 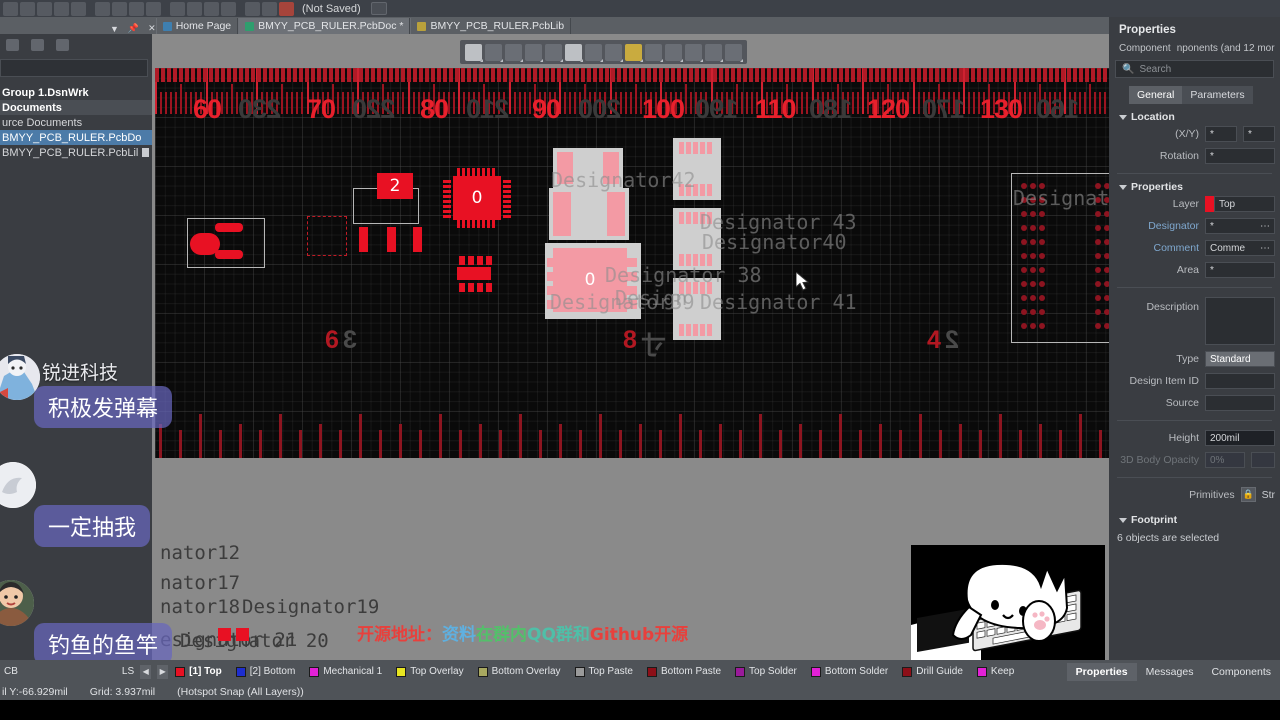 What do you see at coordinates (269, 8) in the screenshot?
I see `redo-icon` at bounding box center [269, 8].